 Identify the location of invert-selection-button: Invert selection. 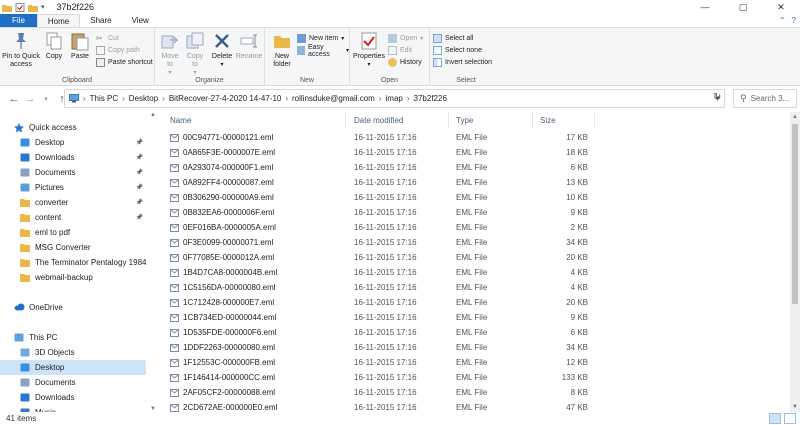
(462, 62).